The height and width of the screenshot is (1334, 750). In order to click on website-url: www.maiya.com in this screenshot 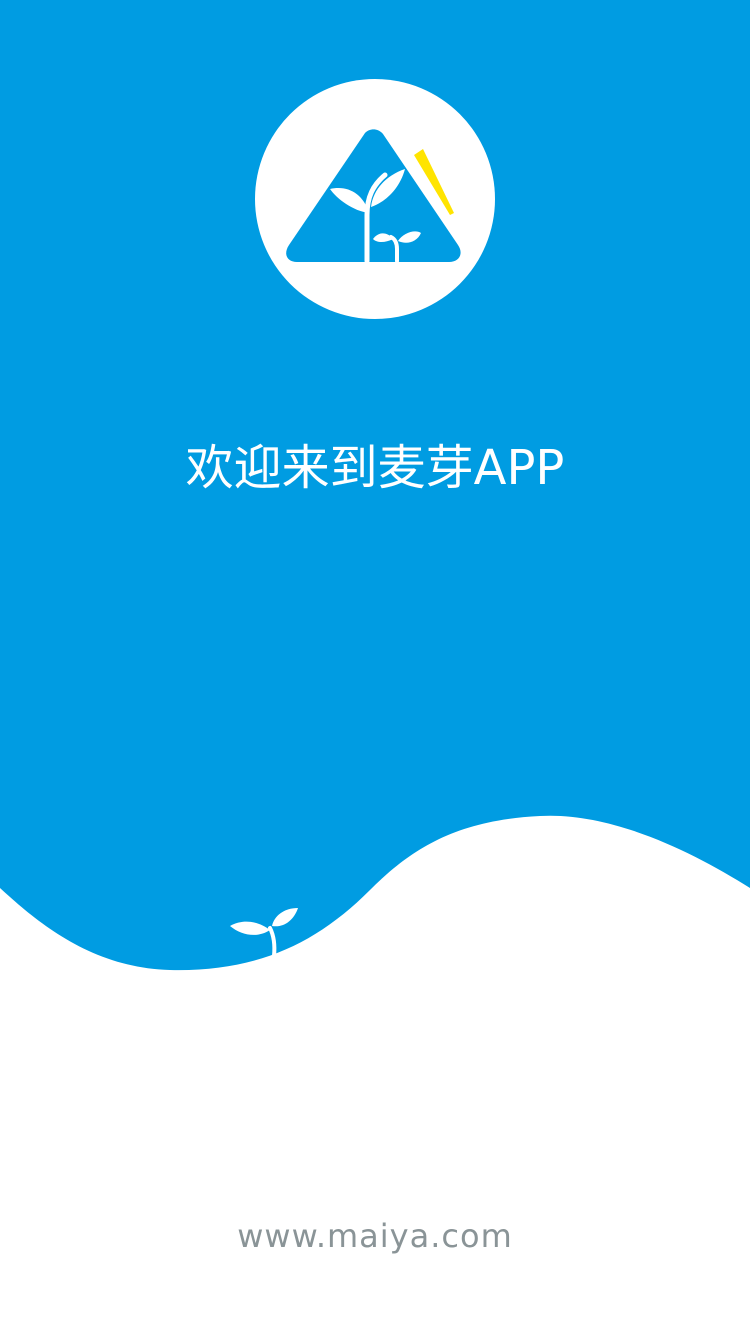, I will do `click(375, 1236)`.